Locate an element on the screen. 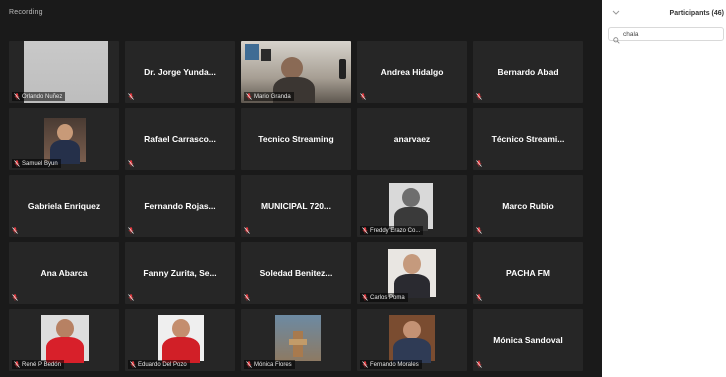  participant-name: Samuel Byun is located at coordinates (40, 163).